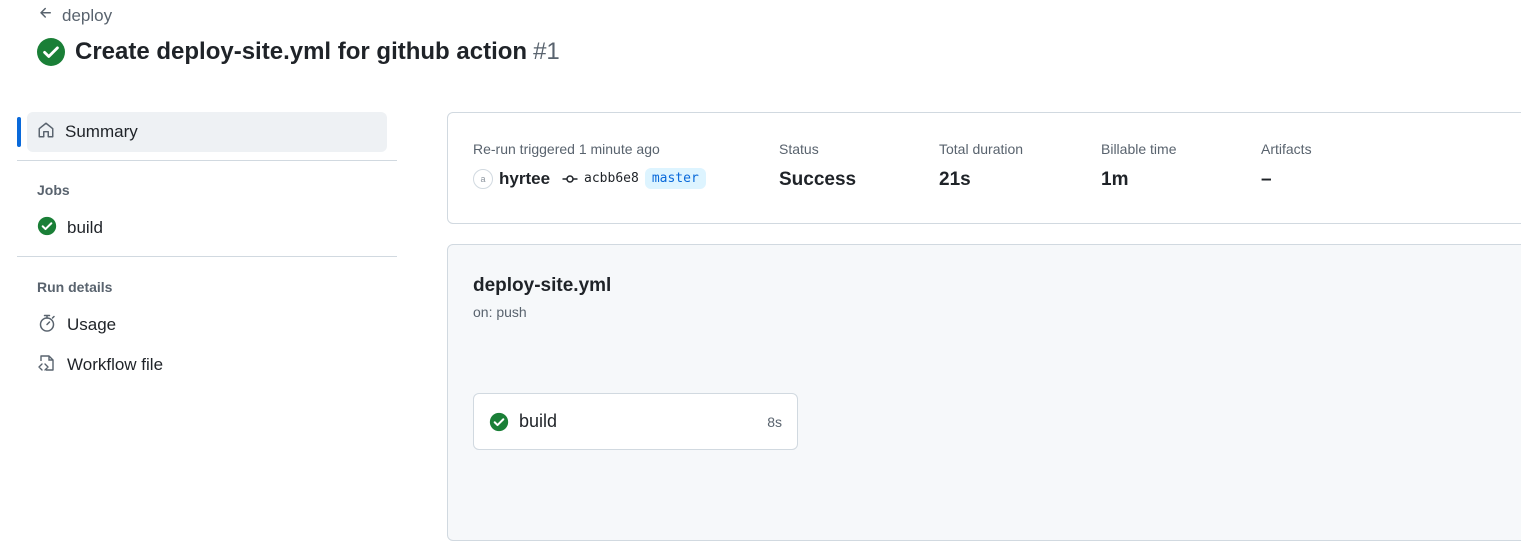 Image resolution: width=1521 pixels, height=541 pixels. I want to click on duration-value: 21s, so click(955, 179).